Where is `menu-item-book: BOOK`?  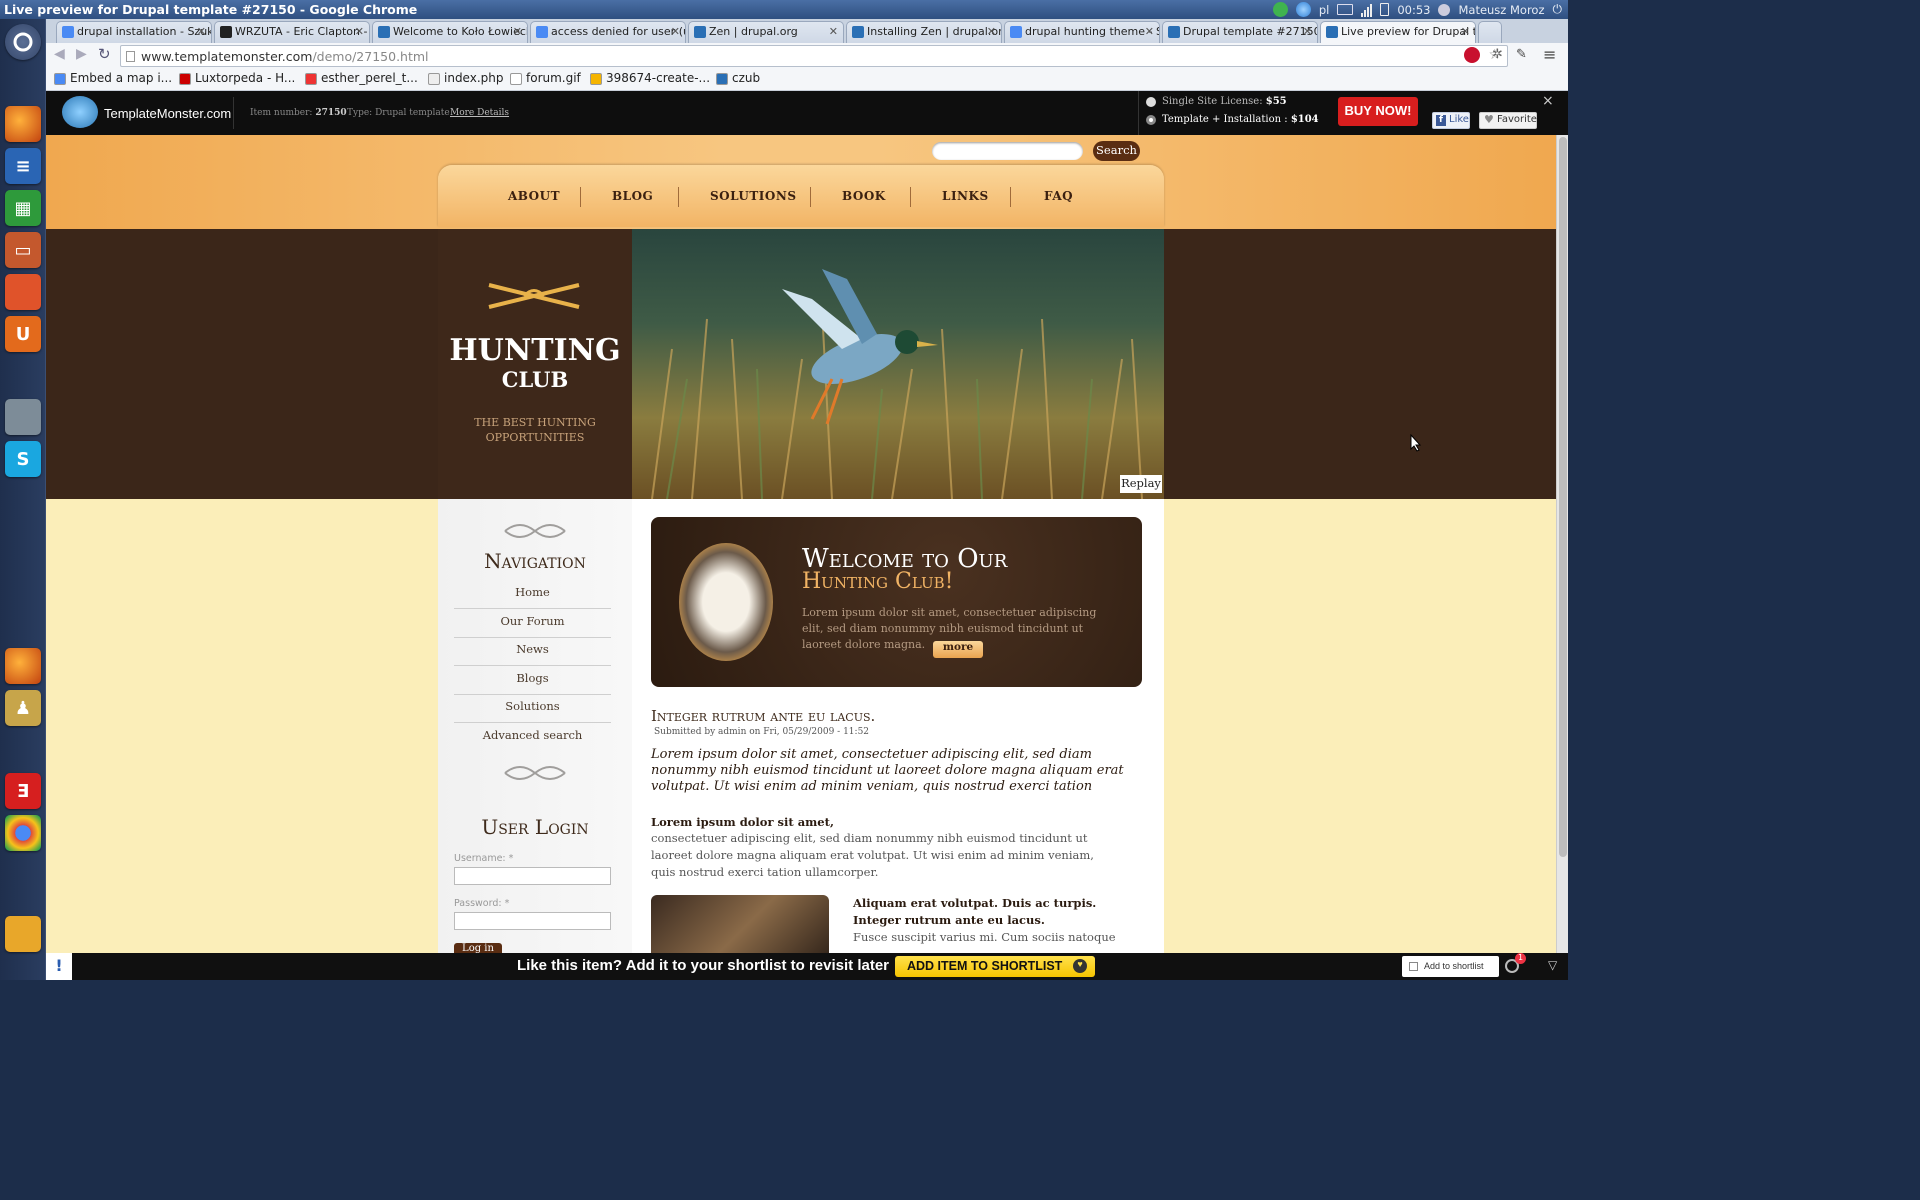
menu-item-book: BOOK is located at coordinates (864, 196).